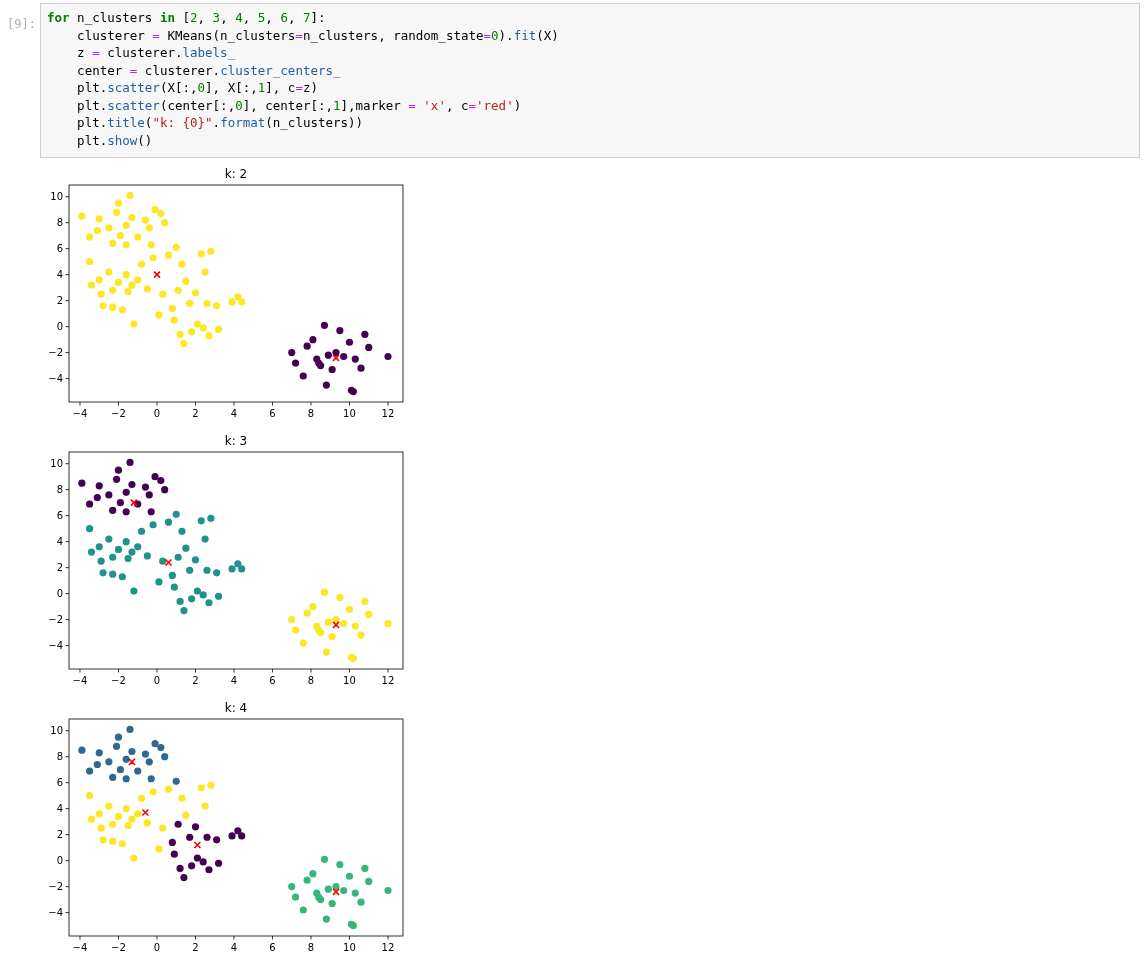  I want to click on chart-title: k: 3, so click(236, 441).